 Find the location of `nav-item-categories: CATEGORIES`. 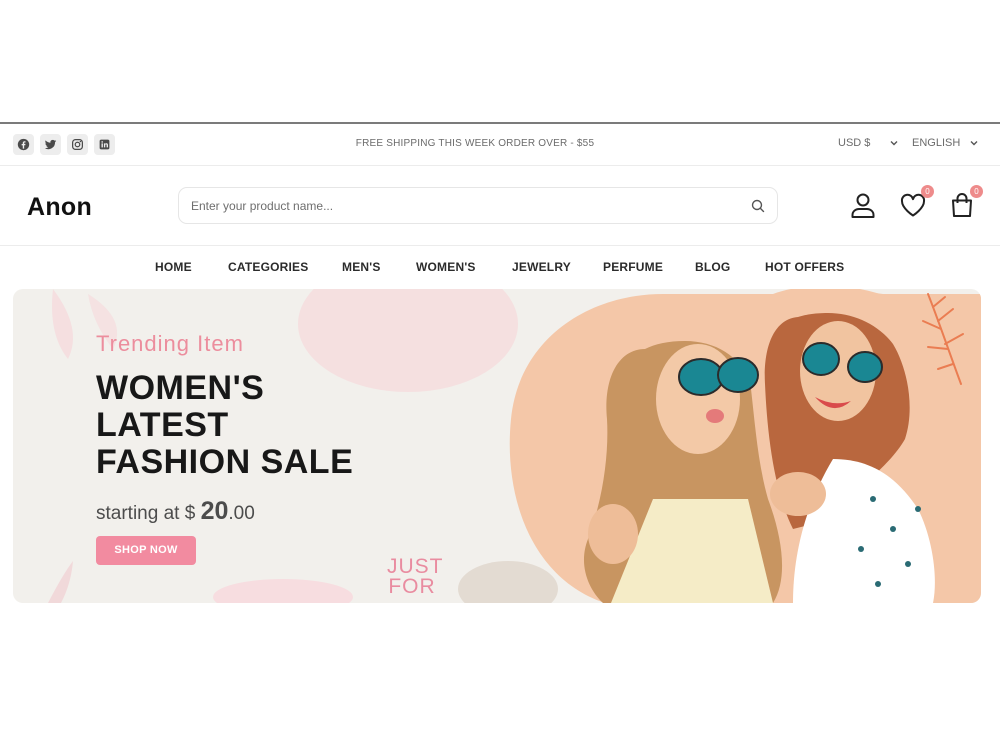

nav-item-categories: CATEGORIES is located at coordinates (268, 267).